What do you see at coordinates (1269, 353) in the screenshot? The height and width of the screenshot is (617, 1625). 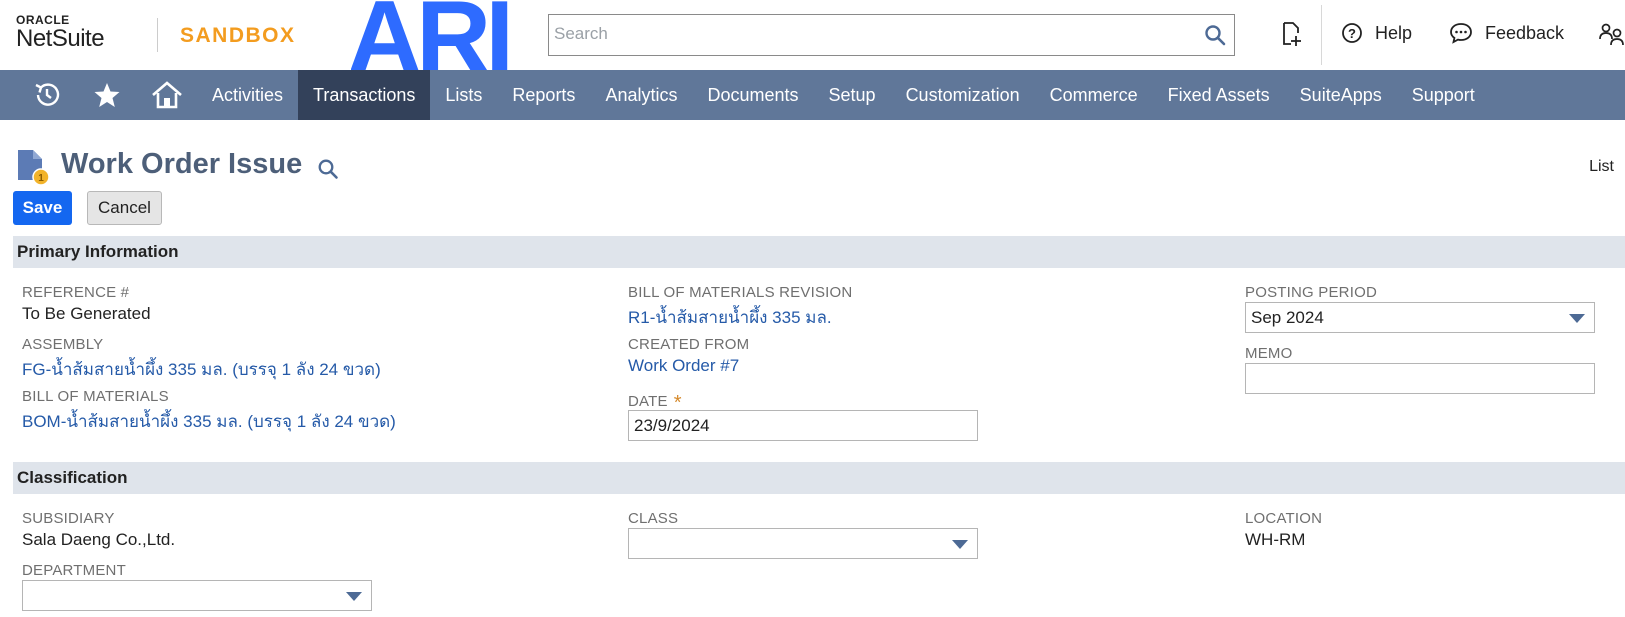 I see `memo-label: MEMO` at bounding box center [1269, 353].